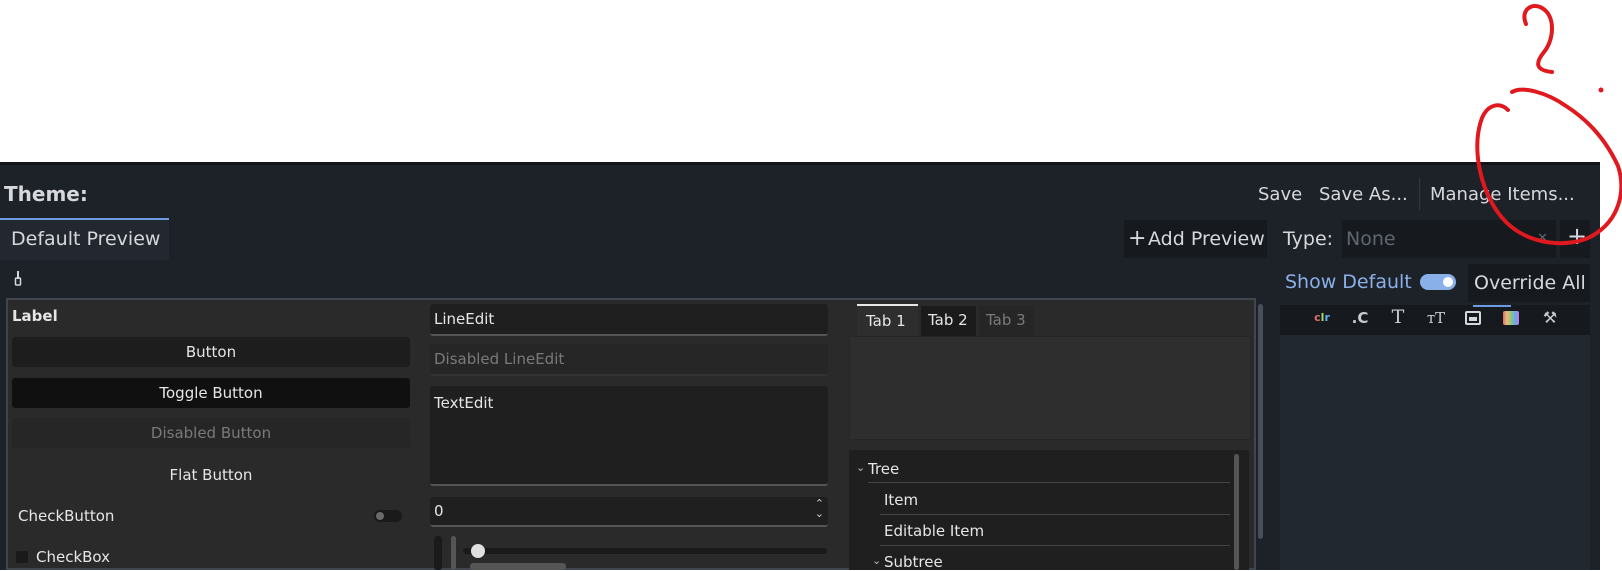 This screenshot has width=1622, height=571. Describe the element at coordinates (1371, 239) in the screenshot. I see `type-input-placeholder: None` at that location.